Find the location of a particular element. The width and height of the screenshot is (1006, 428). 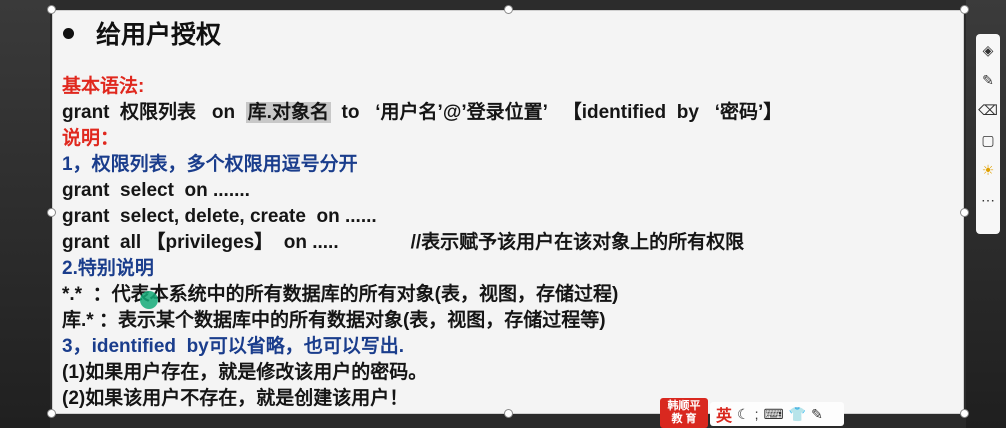

slide-line: 1，权限列表，多个权限用逗号分开 is located at coordinates (210, 165).